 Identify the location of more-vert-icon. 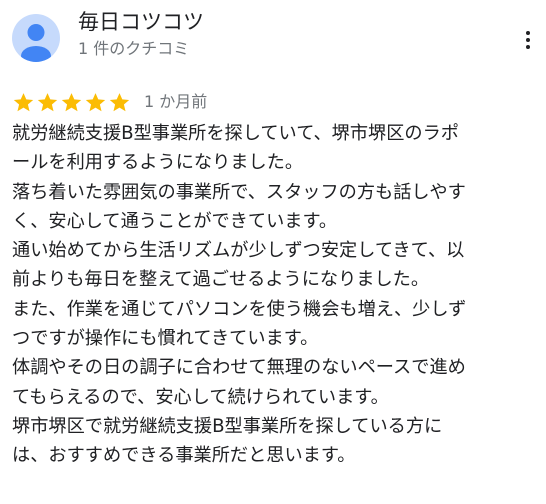
(528, 40).